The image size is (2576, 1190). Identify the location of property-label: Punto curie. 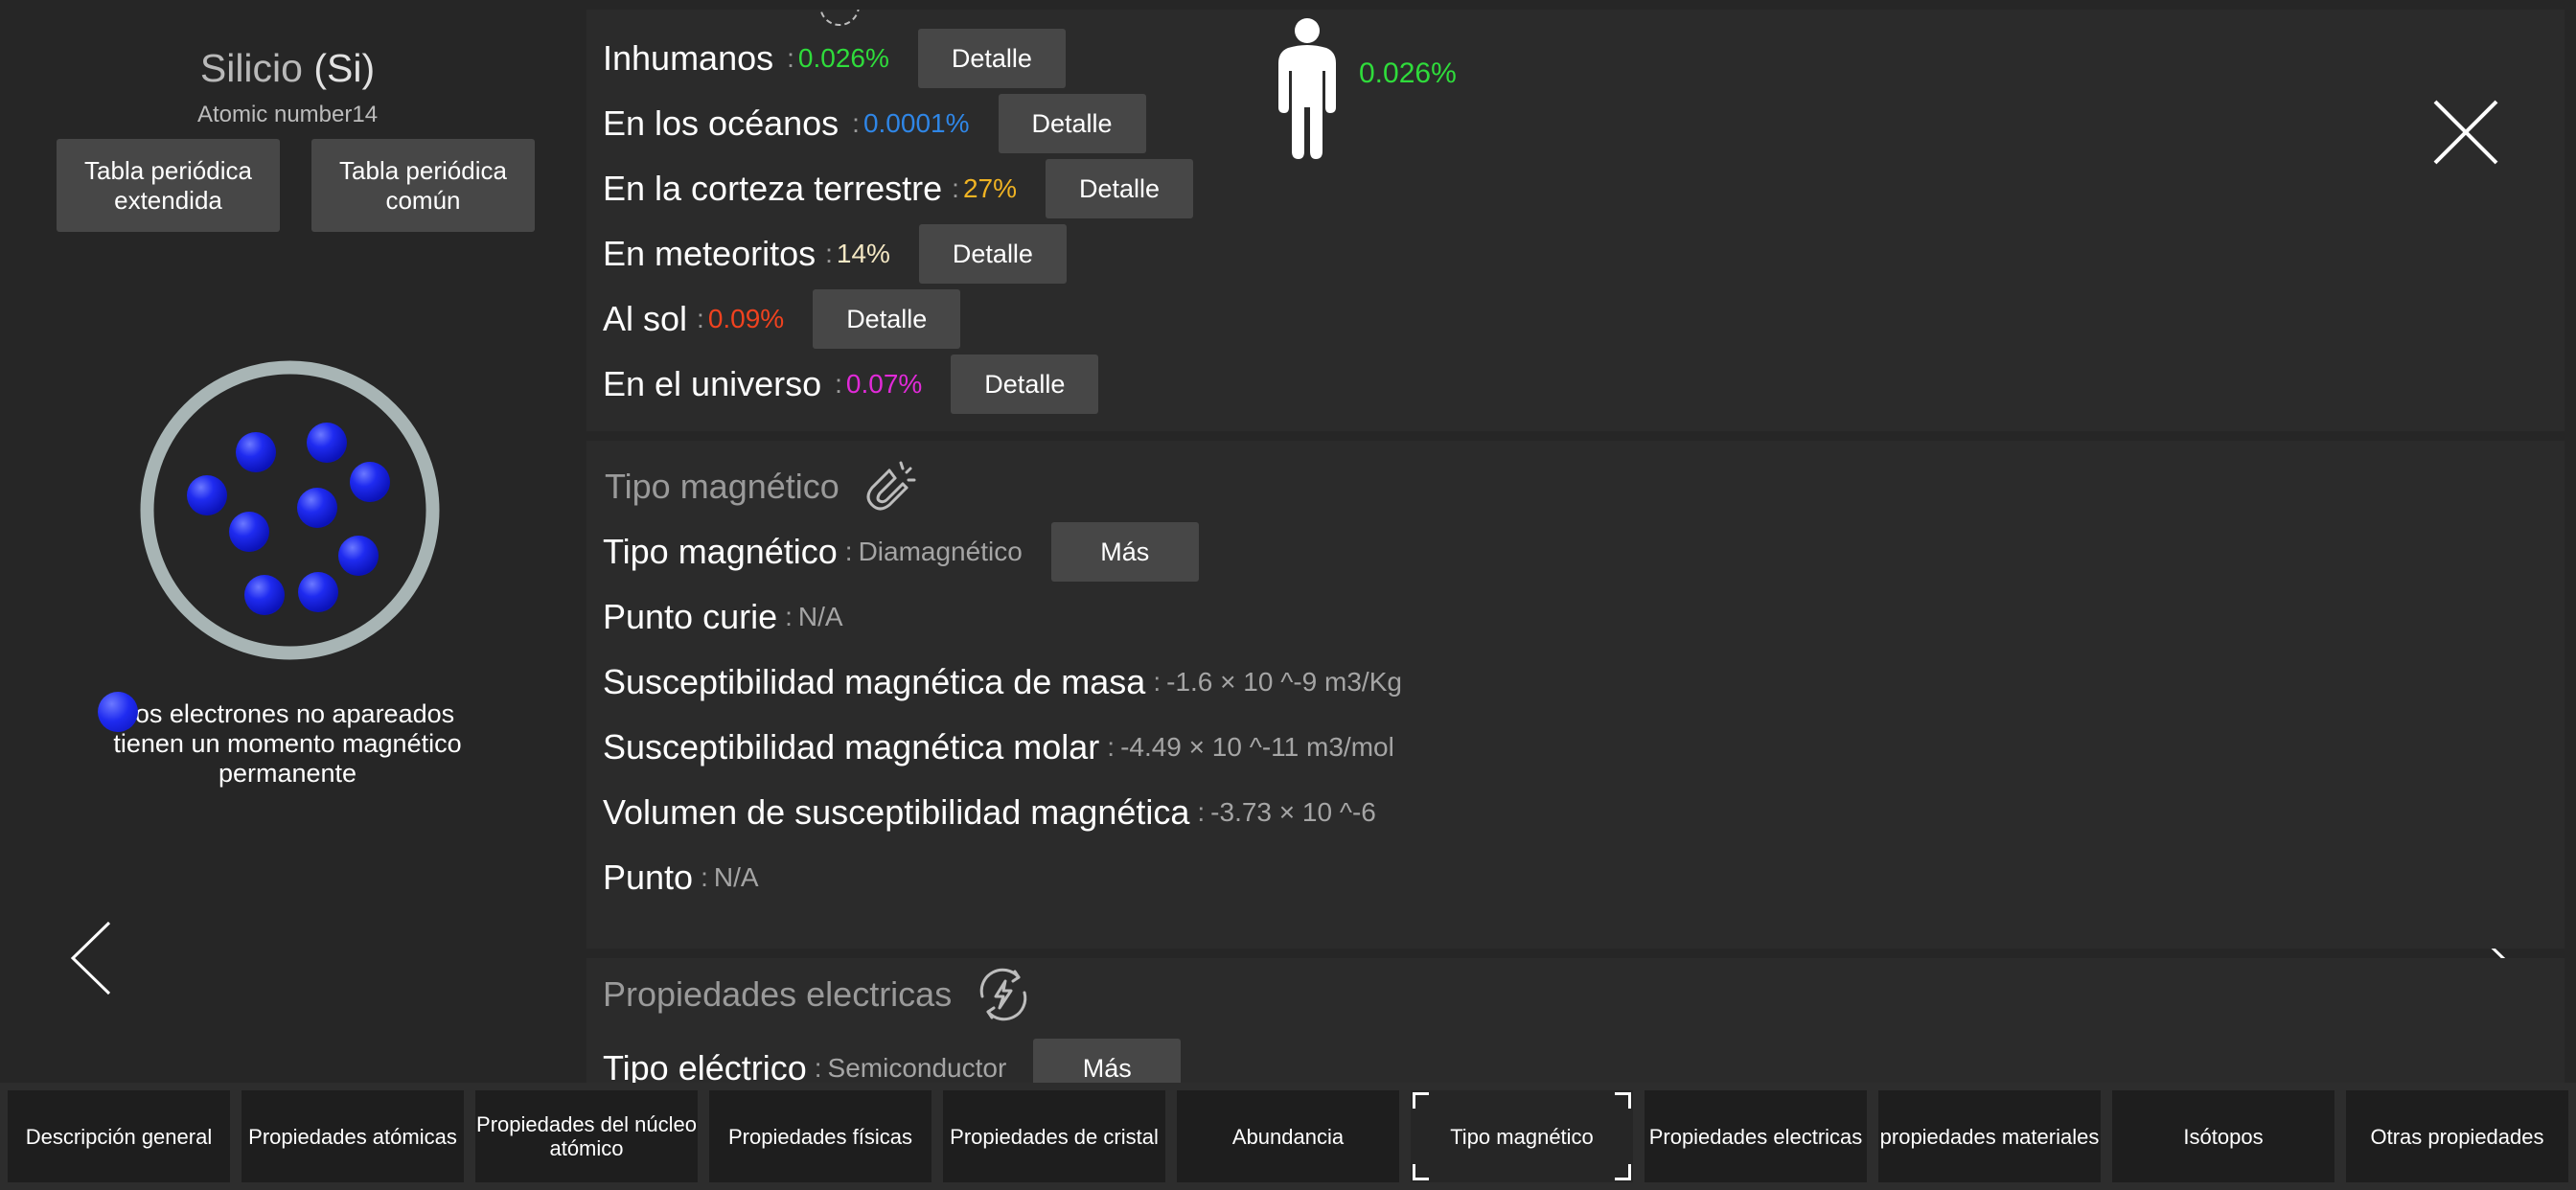
(690, 617).